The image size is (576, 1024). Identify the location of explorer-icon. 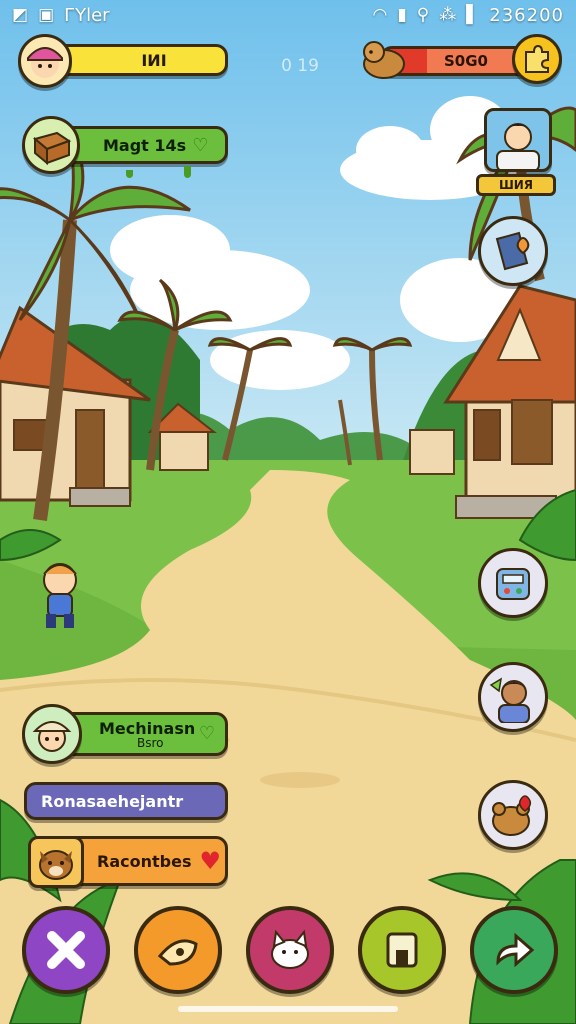
(52, 736).